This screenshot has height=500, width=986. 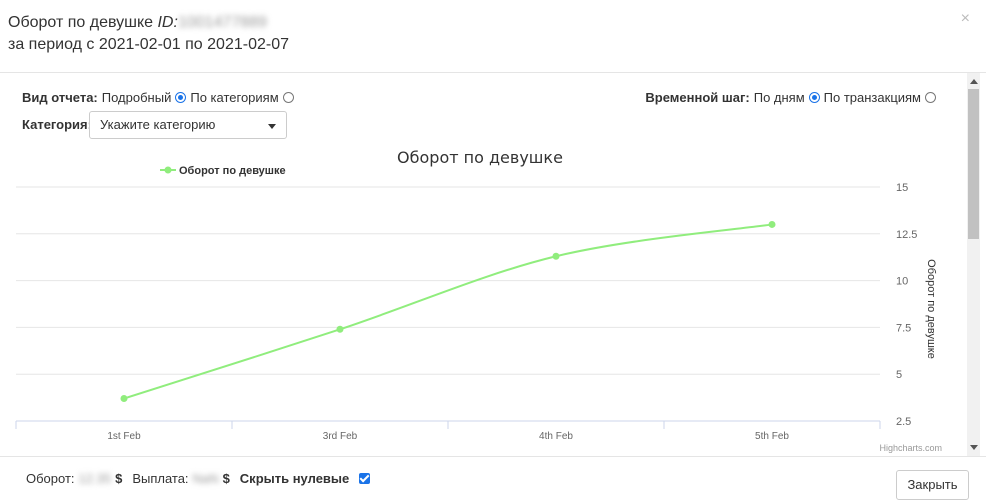 I want to click on turnover-currency: $, so click(x=119, y=478).